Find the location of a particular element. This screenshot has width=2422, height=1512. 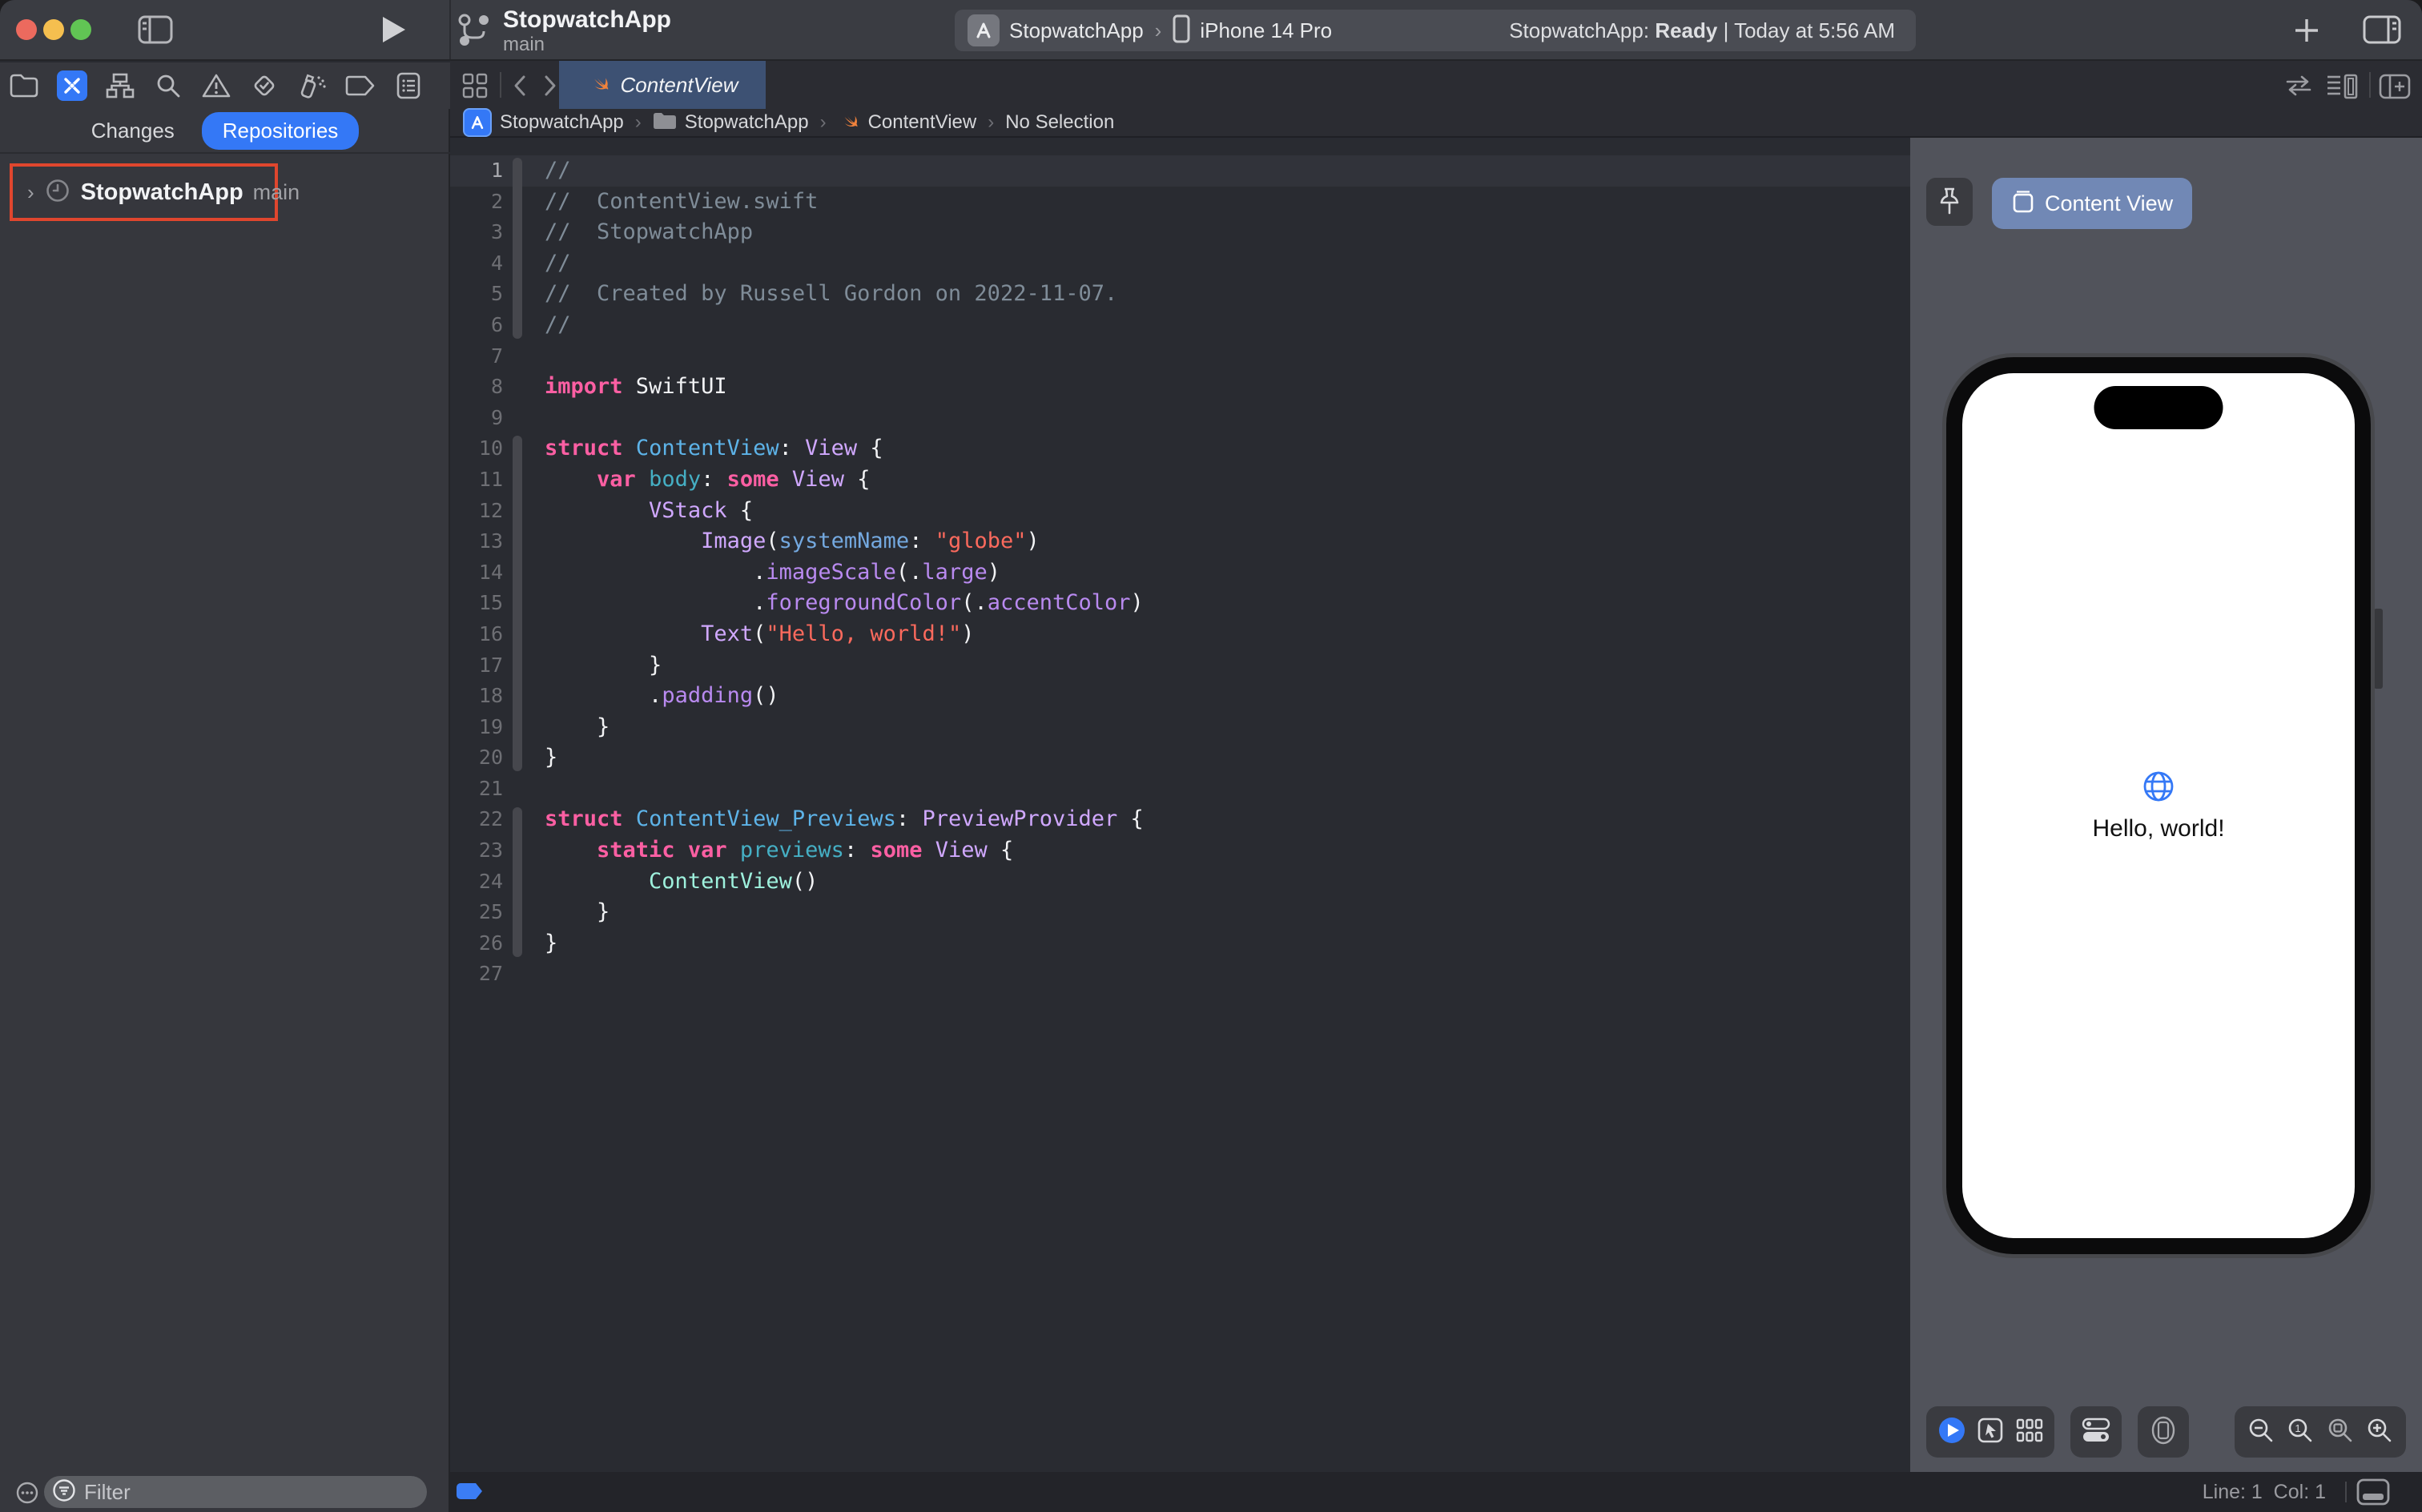

code-line-15: 15 .foregroundColor(.accentColor) is located at coordinates (1180, 603).